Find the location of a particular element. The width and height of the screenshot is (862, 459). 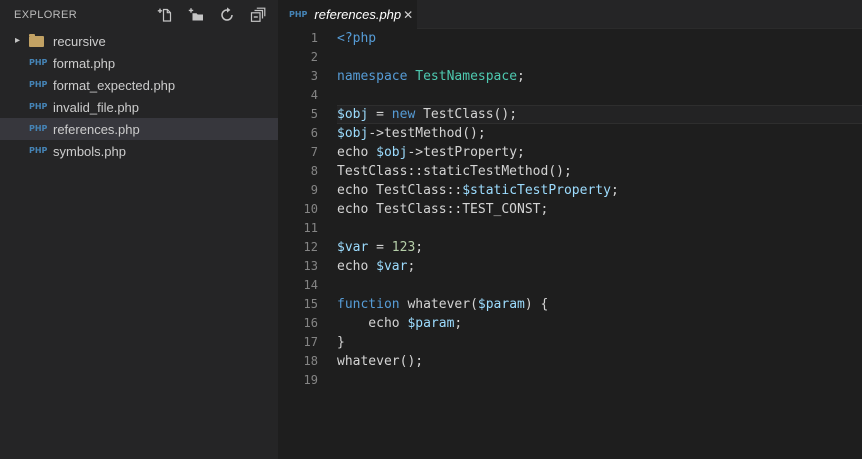

line-number: 6 is located at coordinates (314, 133).